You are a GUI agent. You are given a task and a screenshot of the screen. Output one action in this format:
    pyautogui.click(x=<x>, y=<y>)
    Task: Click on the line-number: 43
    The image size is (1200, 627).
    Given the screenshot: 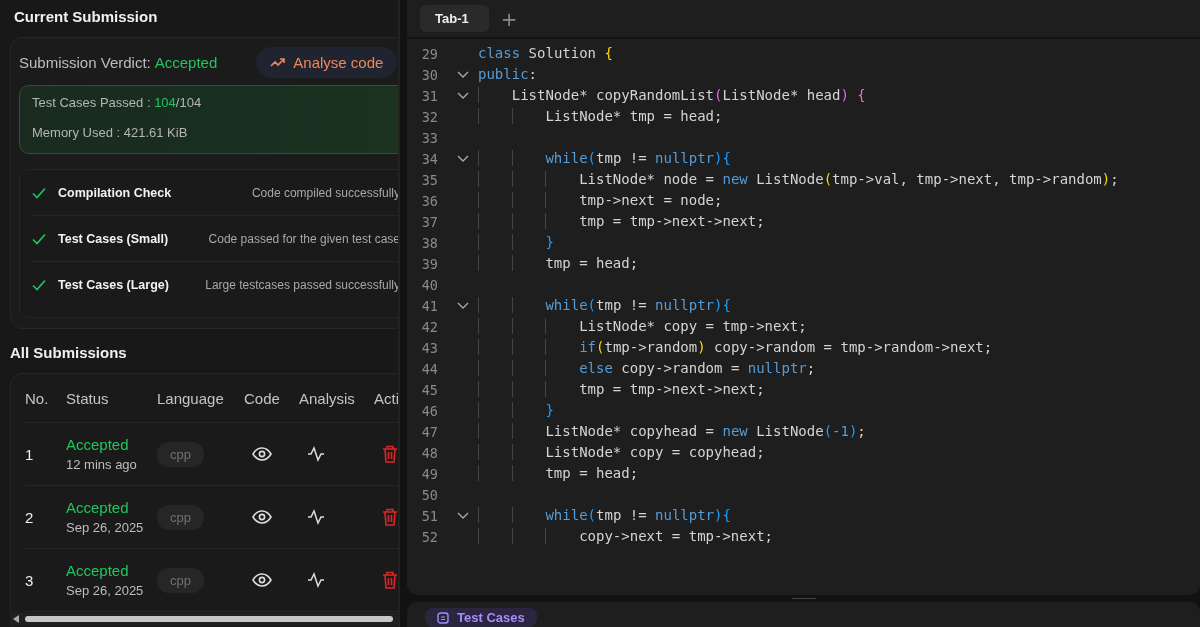 What is the action you would take?
    pyautogui.click(x=429, y=347)
    